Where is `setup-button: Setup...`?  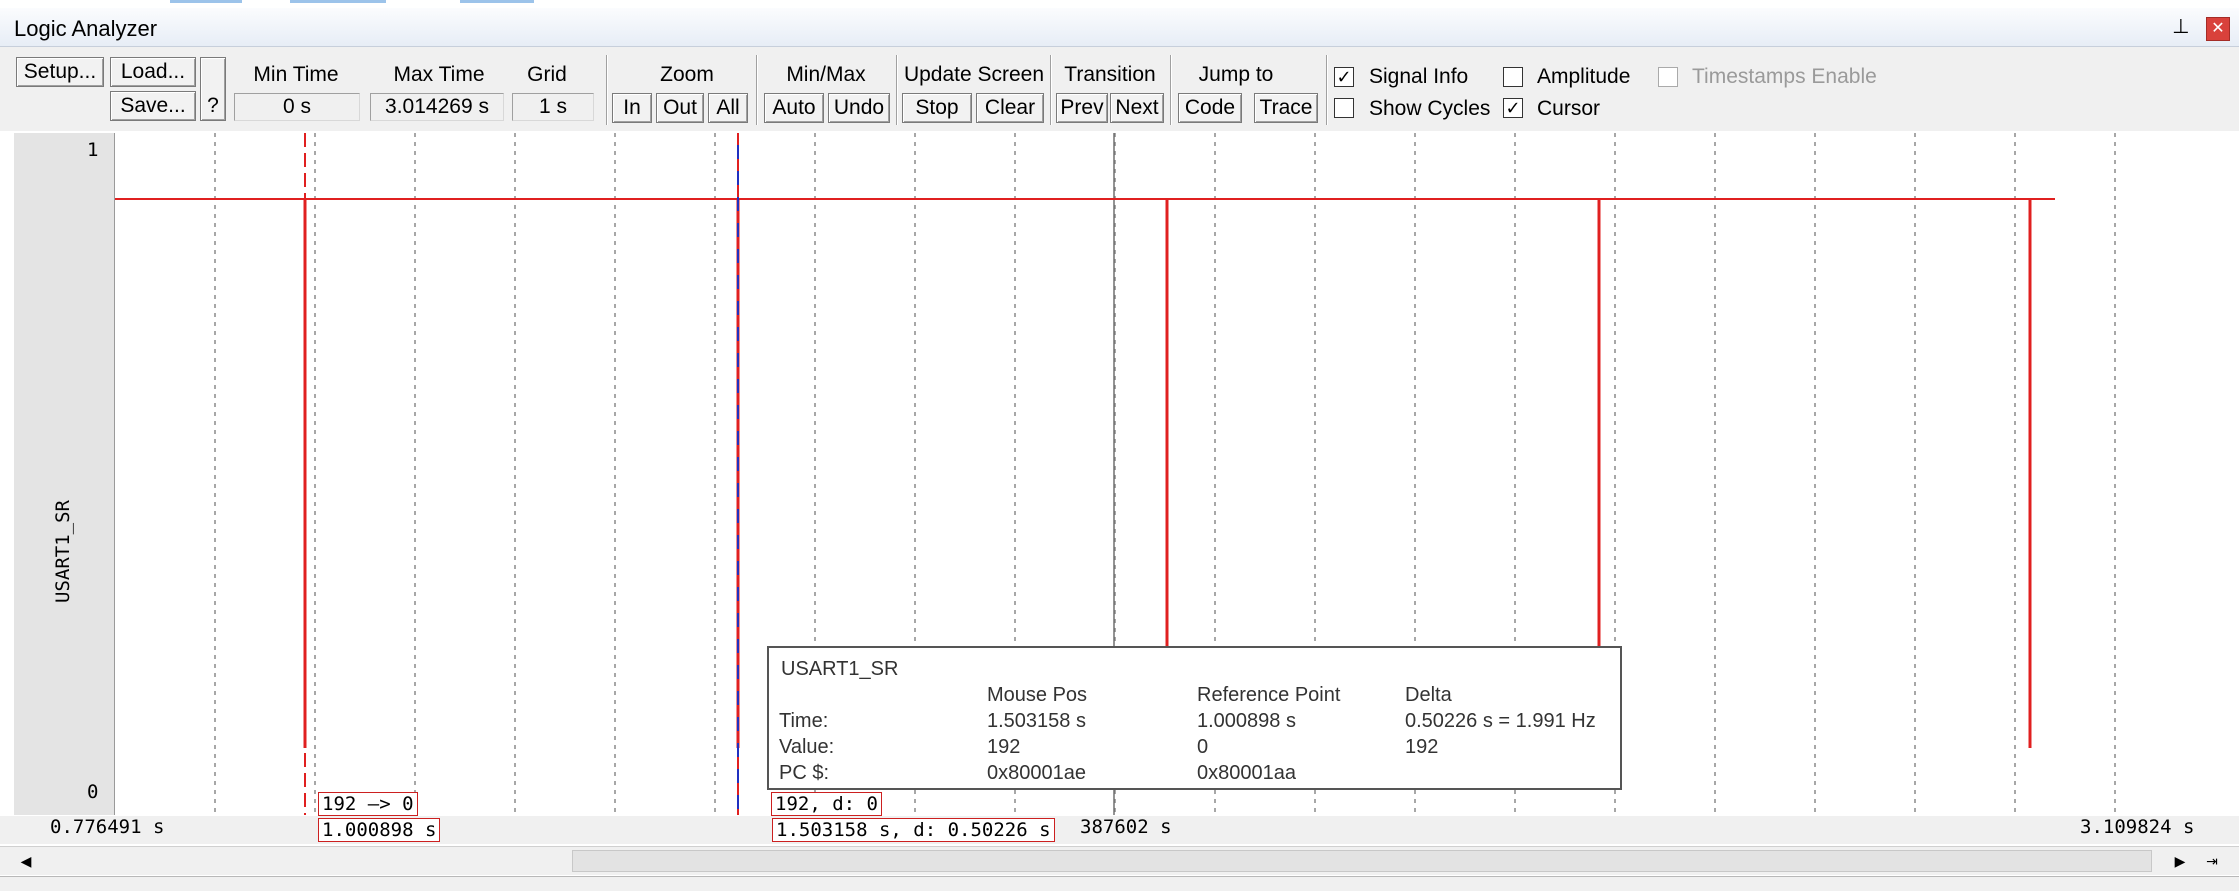 setup-button: Setup... is located at coordinates (60, 72).